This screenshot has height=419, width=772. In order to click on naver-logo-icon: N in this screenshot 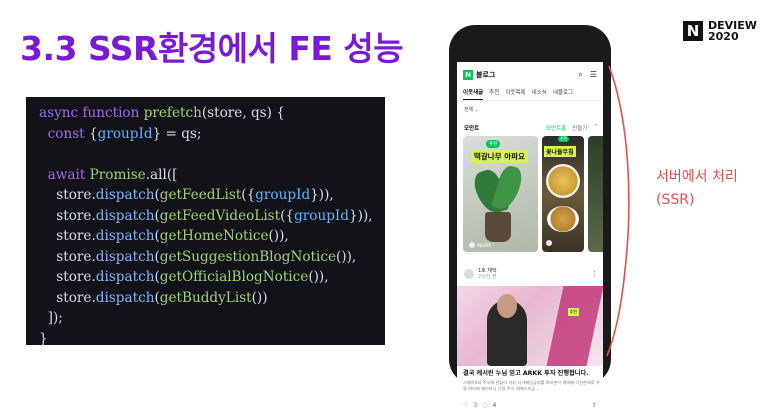, I will do `click(468, 75)`.